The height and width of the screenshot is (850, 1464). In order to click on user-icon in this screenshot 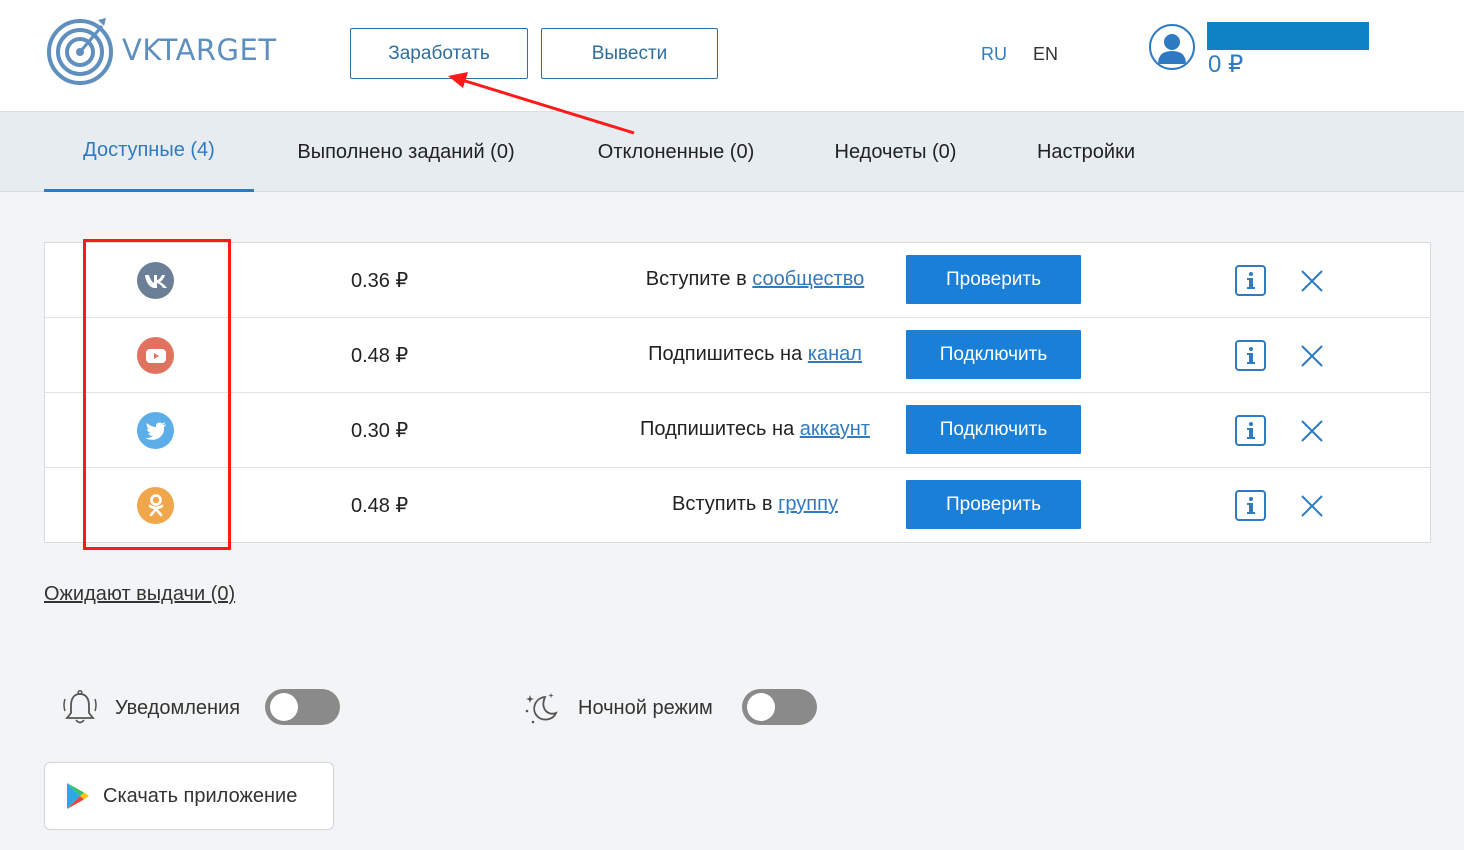, I will do `click(1172, 49)`.